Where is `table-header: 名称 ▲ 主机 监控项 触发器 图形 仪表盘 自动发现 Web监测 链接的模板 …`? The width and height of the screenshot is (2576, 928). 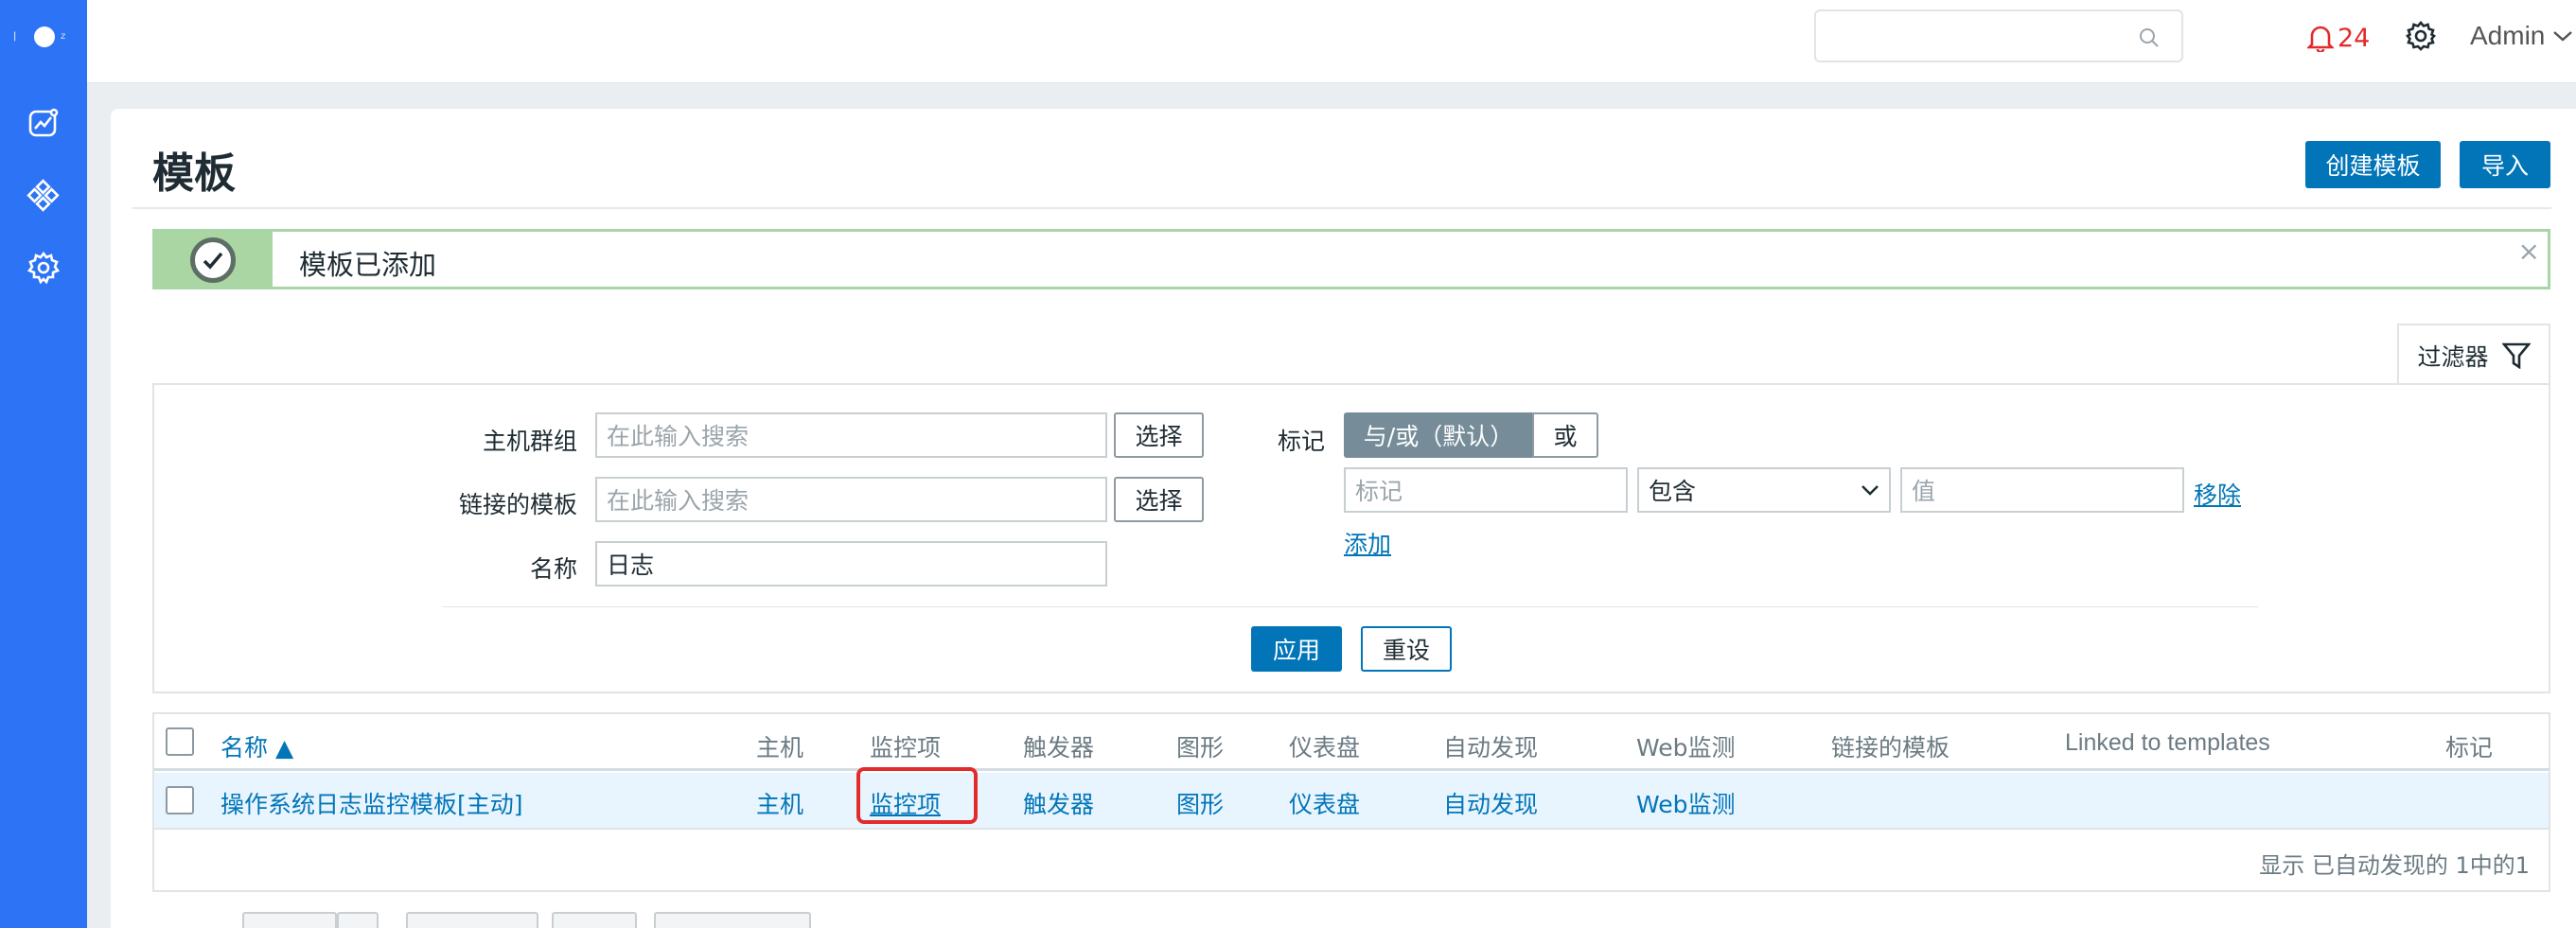
table-header: 名称 ▲ 主机 监控项 触发器 图形 仪表盘 自动发现 Web监测 链接的模板 … is located at coordinates (1351, 743).